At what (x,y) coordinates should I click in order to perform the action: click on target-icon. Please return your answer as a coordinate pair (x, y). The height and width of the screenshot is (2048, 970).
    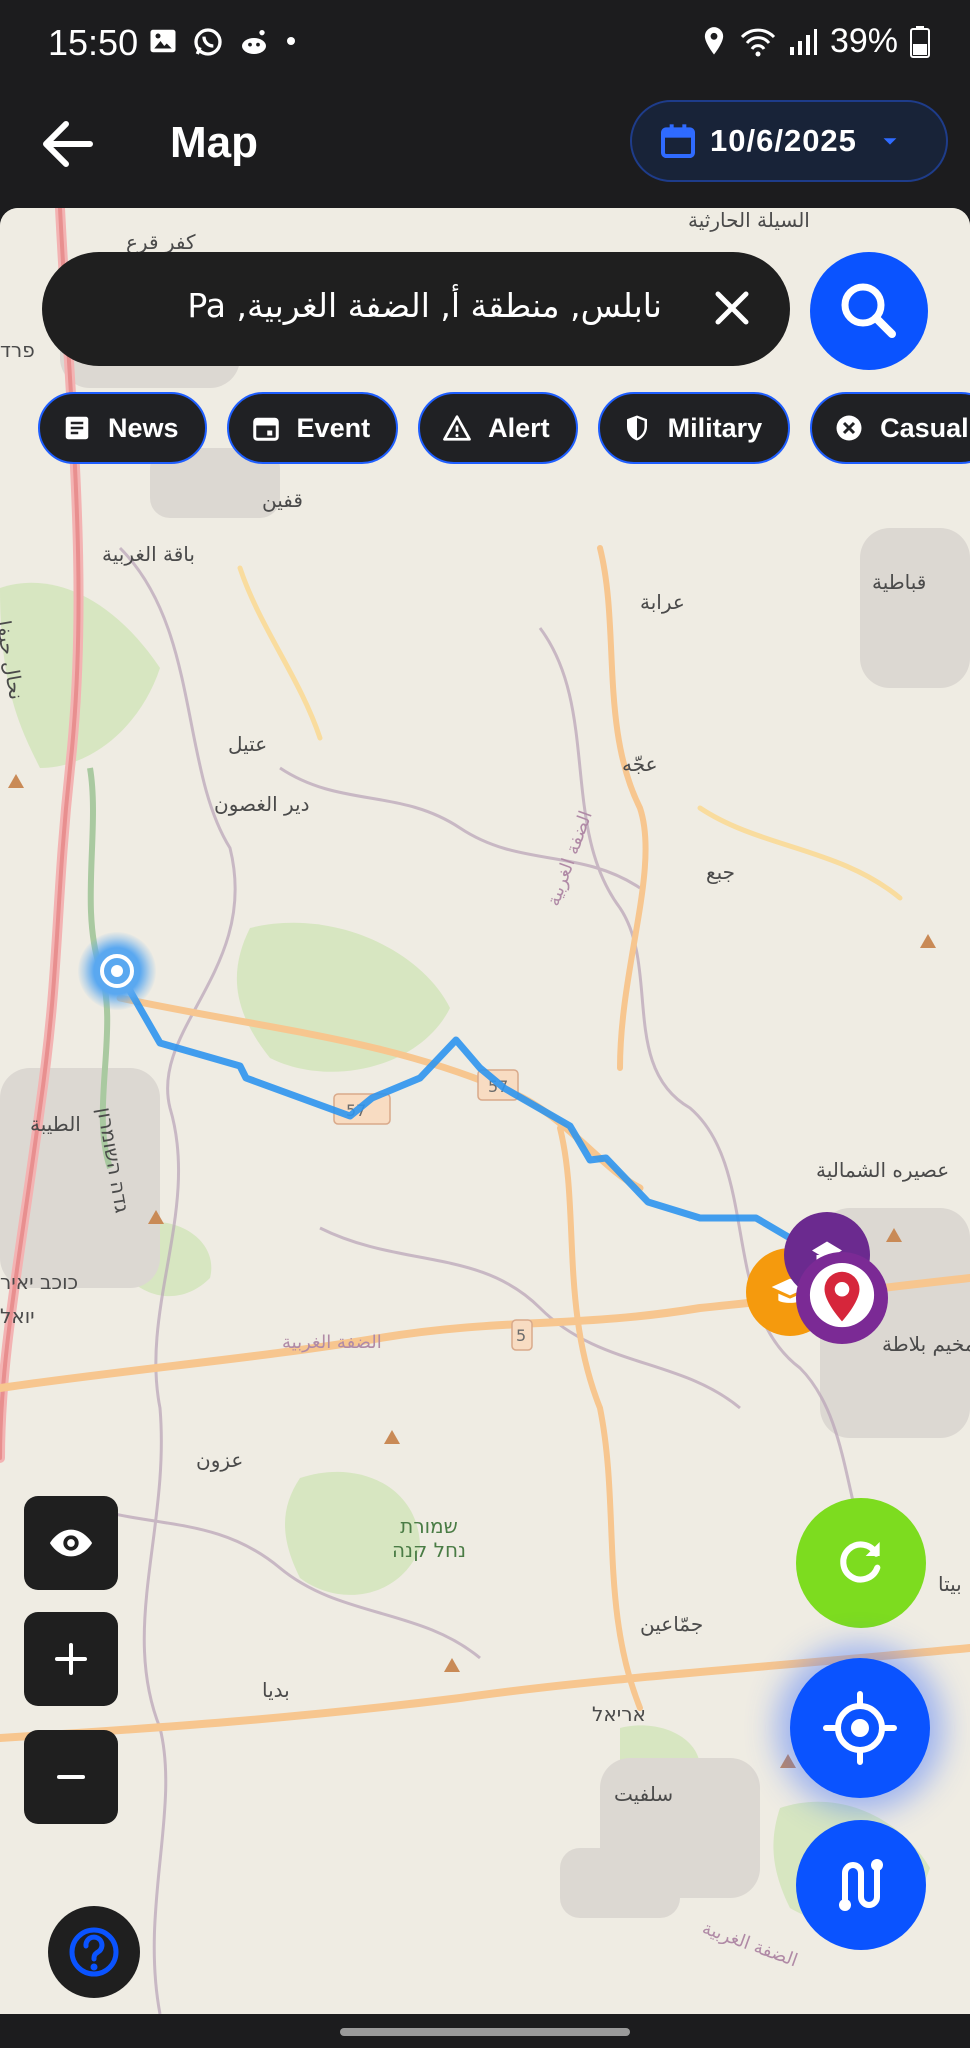
    Looking at the image, I should click on (117, 971).